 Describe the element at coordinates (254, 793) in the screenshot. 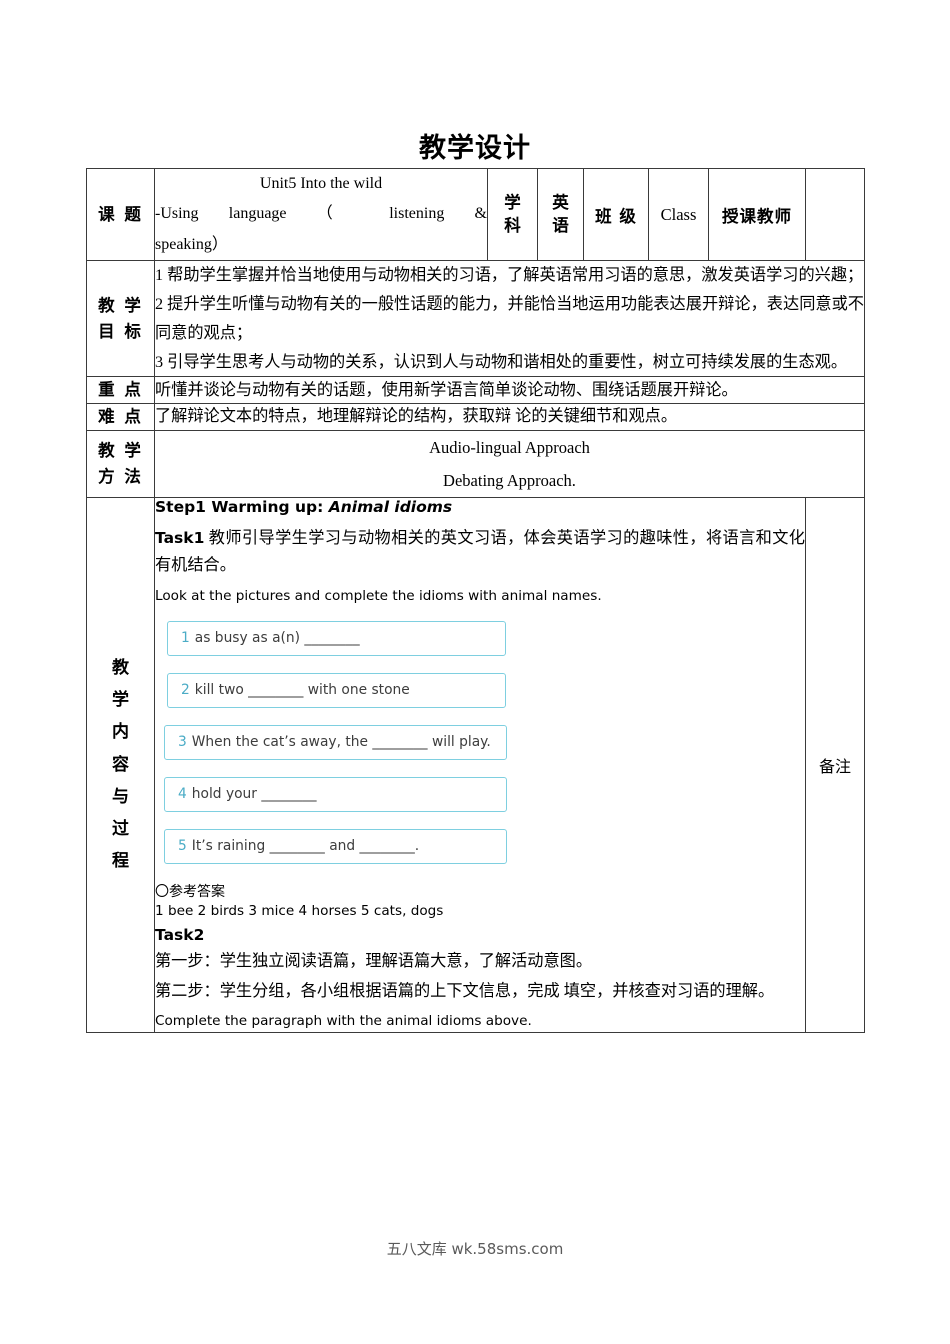

I see `idiom-text-4: hold your ________` at that location.